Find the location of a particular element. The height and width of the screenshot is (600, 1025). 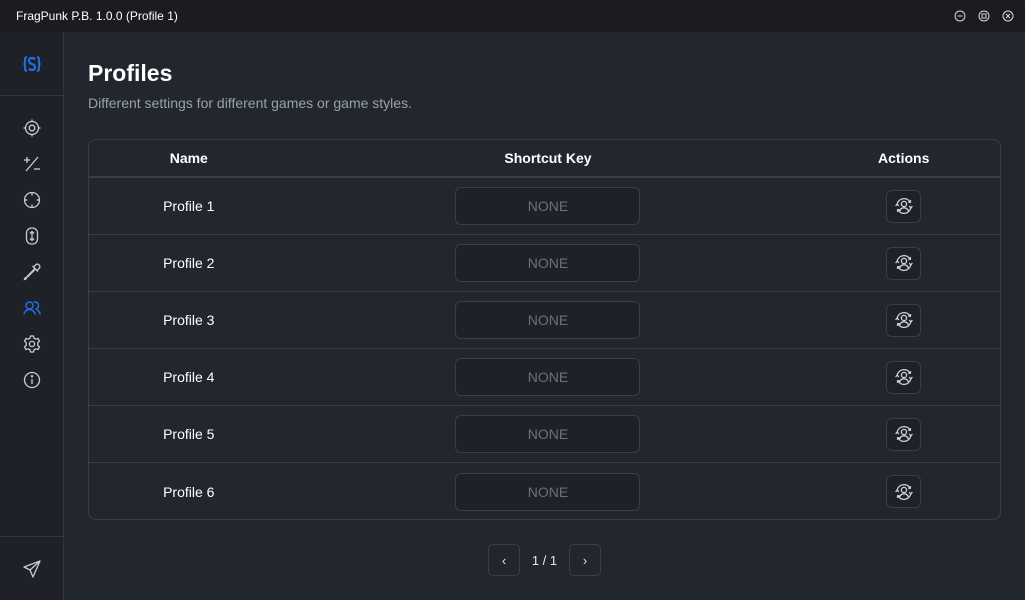

profile-name: Profile 3 is located at coordinates (189, 320).